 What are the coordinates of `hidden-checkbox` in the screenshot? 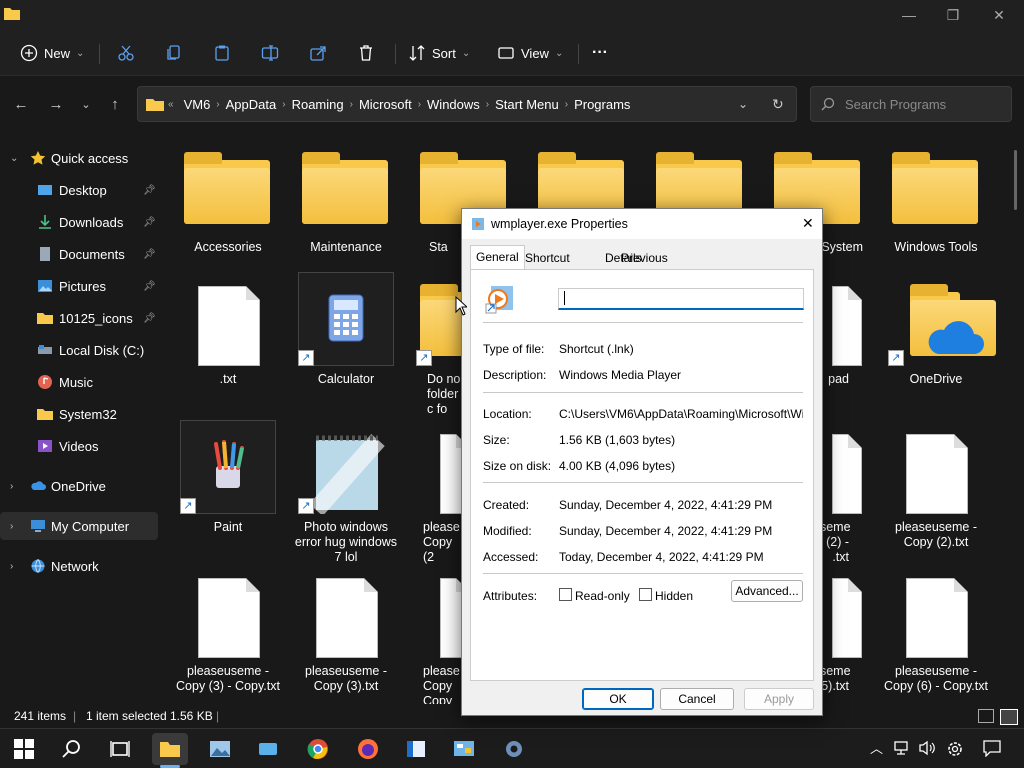 It's located at (645, 594).